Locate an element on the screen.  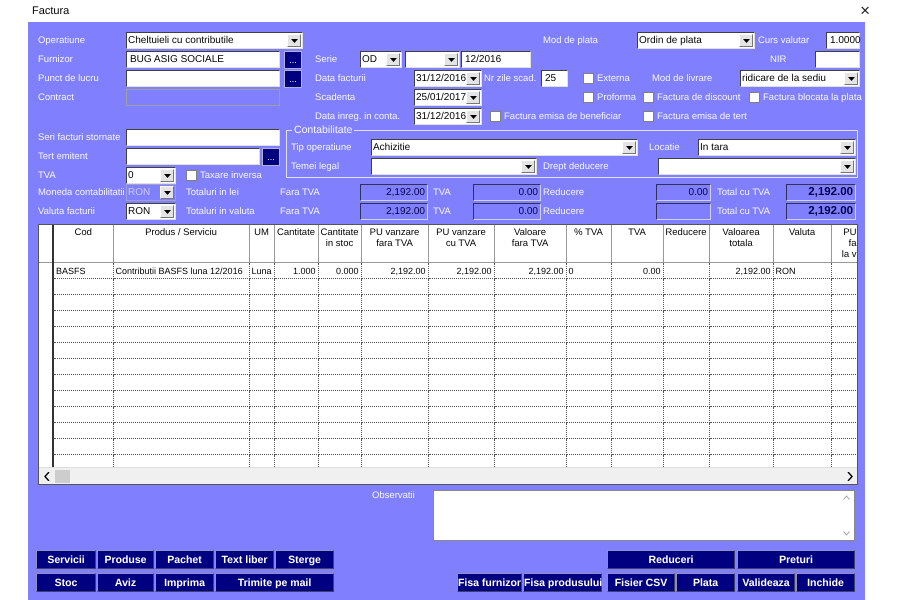
text-field: 25 is located at coordinates (554, 78).